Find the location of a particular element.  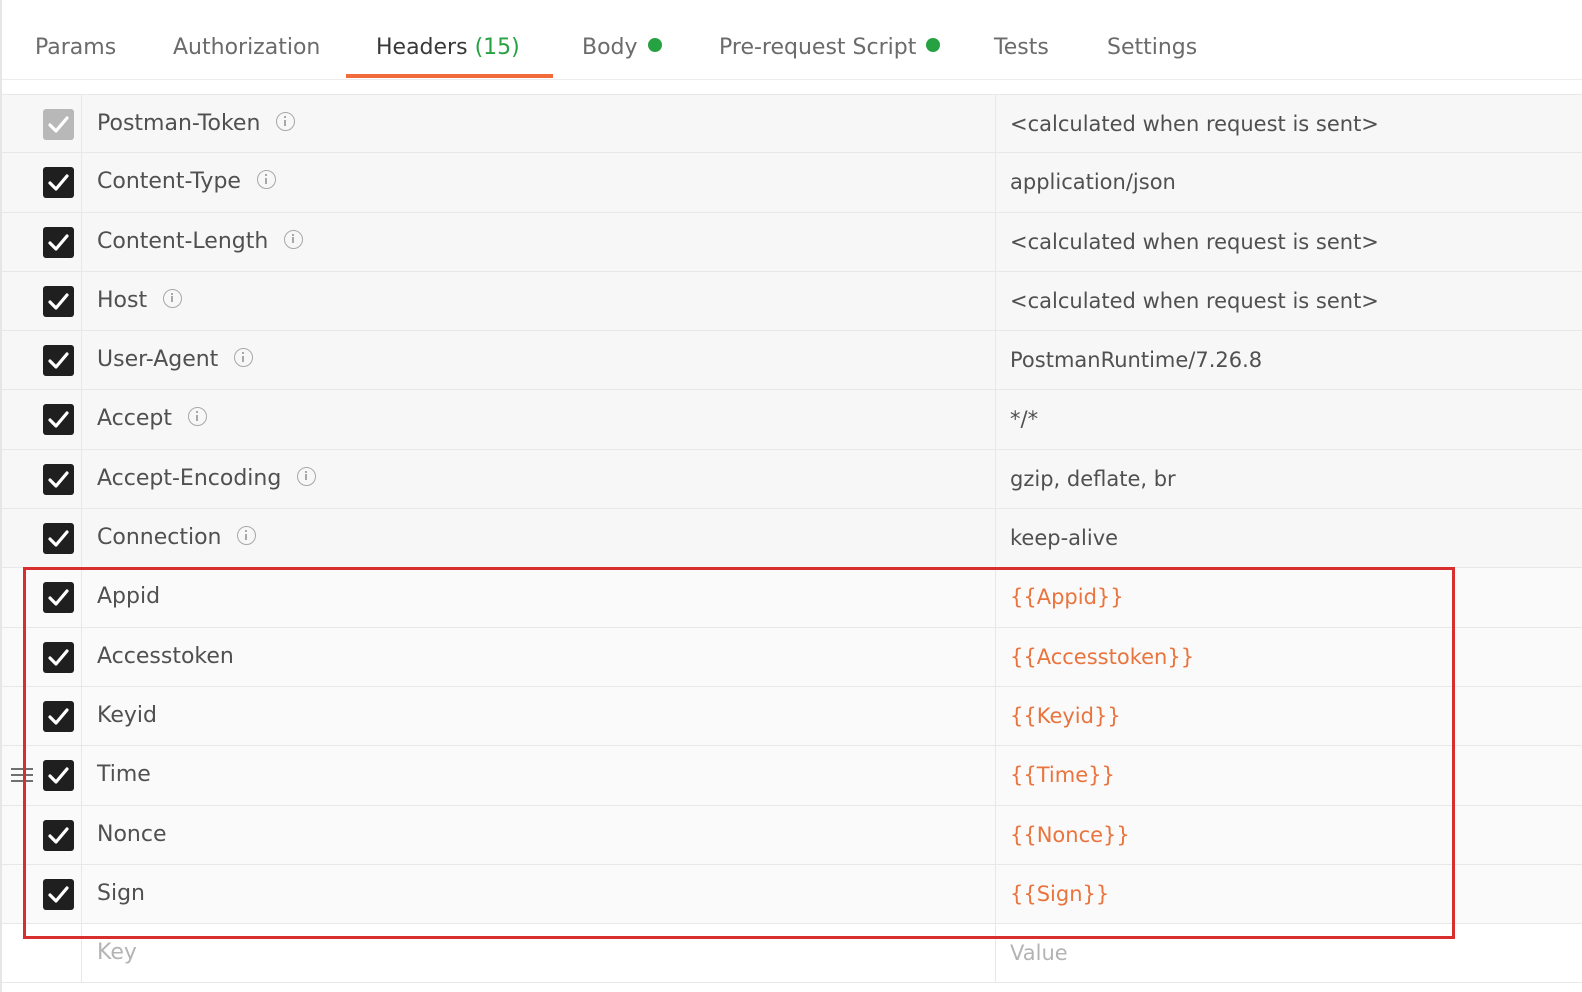

header-key-cell: Content-Type is located at coordinates (539, 182).